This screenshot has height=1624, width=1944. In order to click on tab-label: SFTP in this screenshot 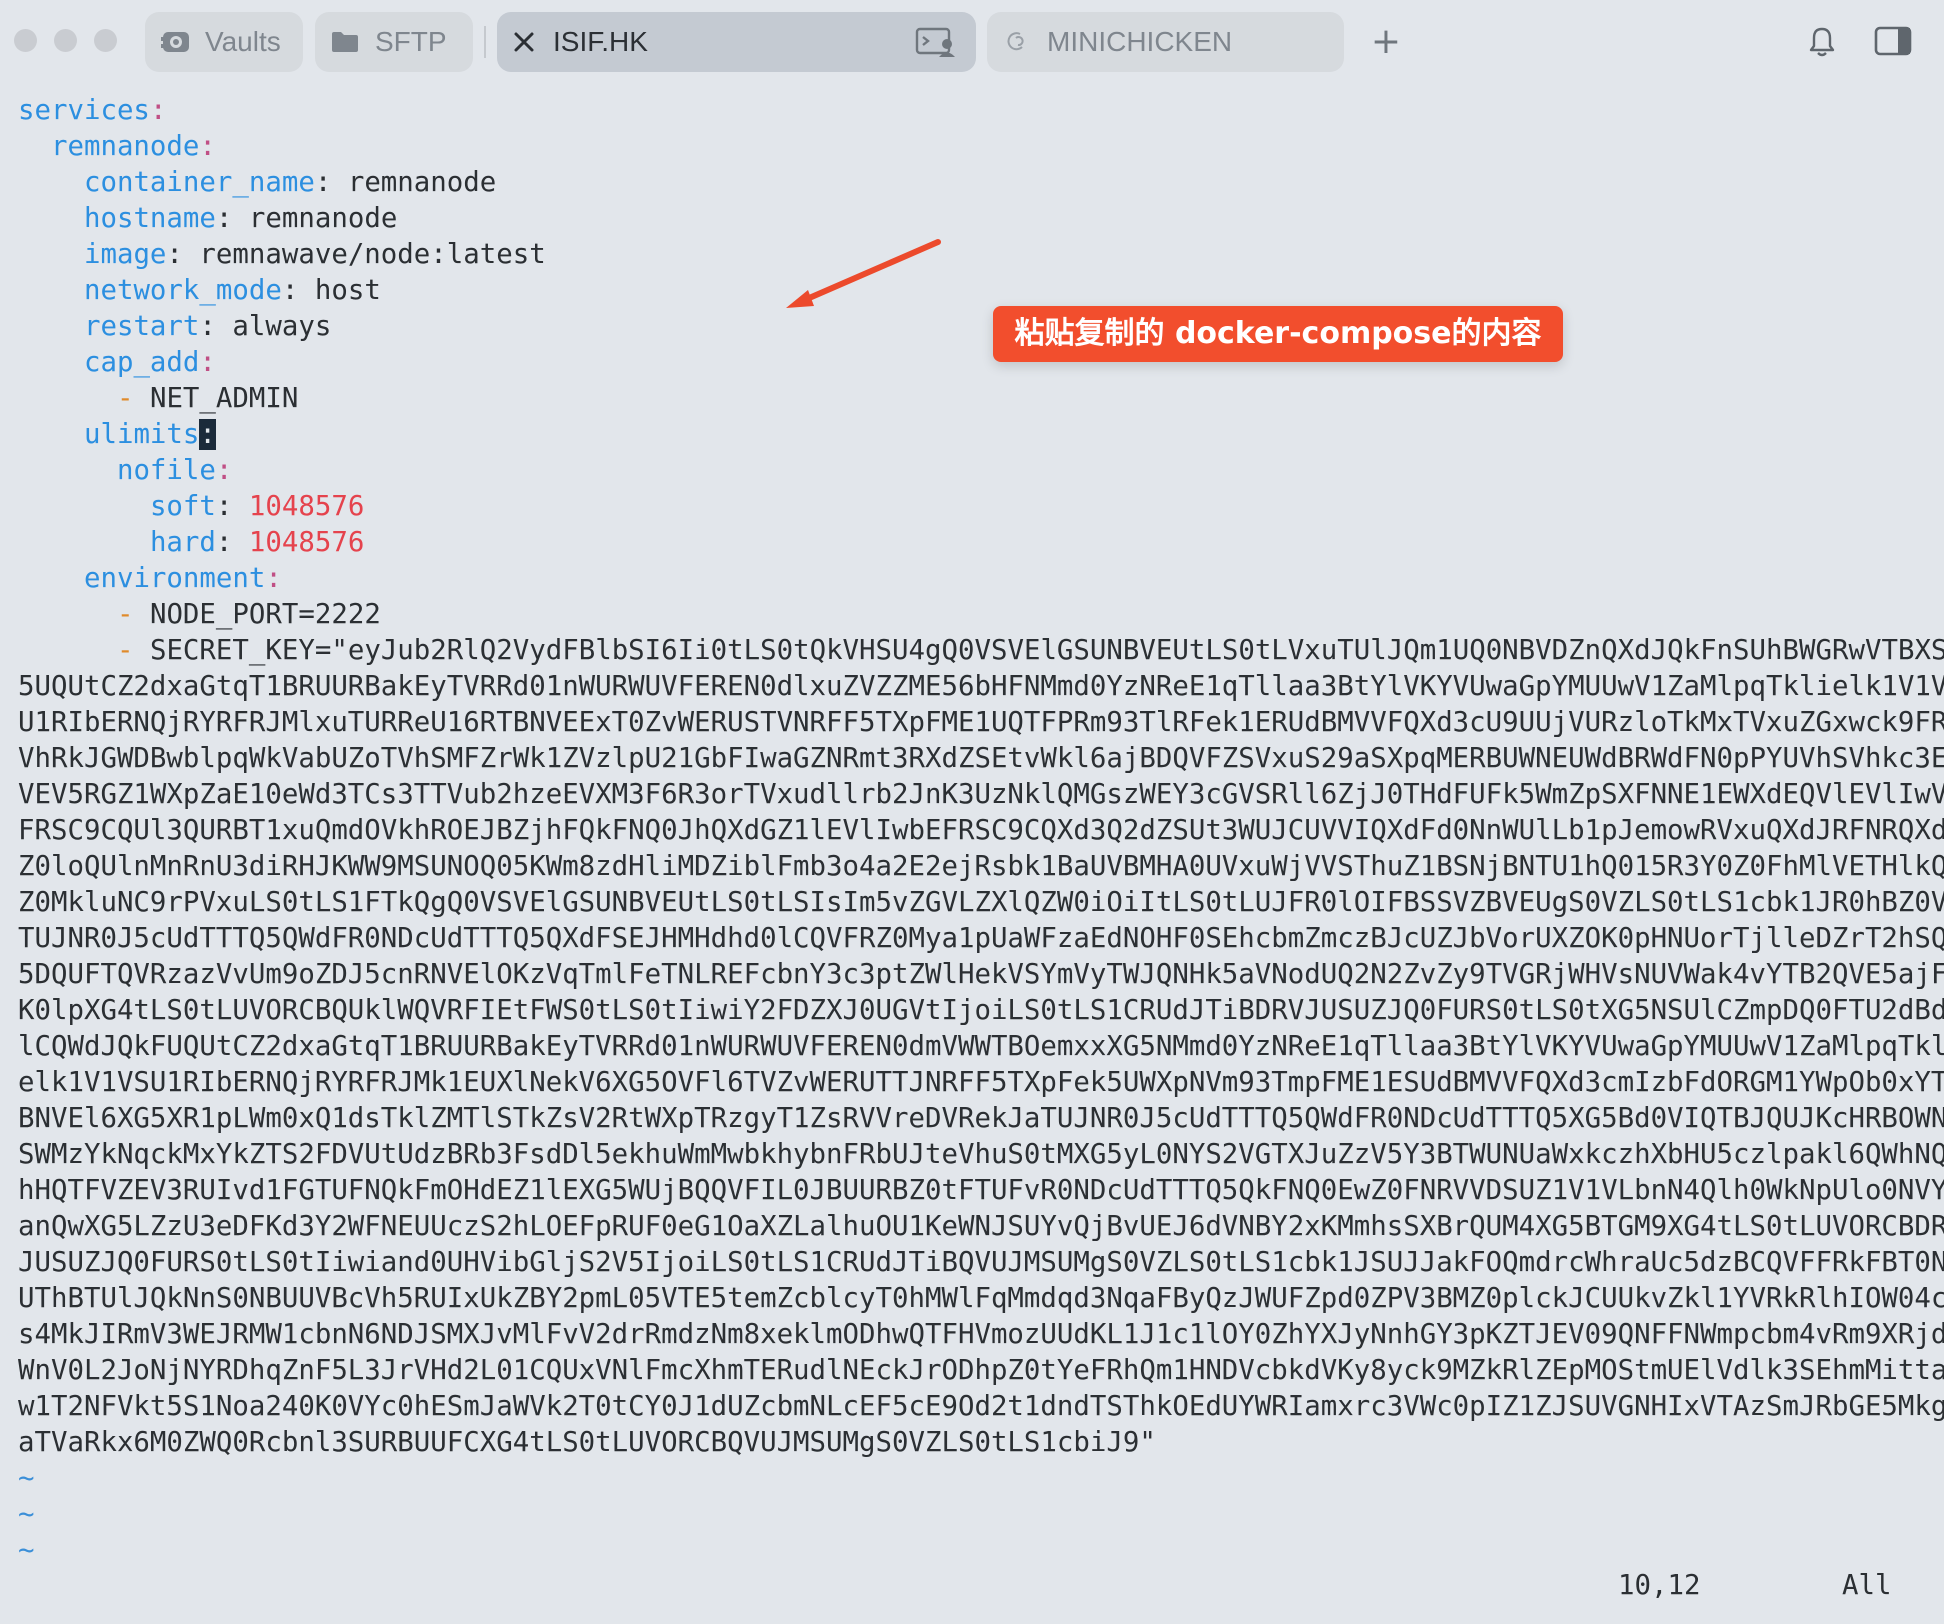, I will do `click(411, 41)`.